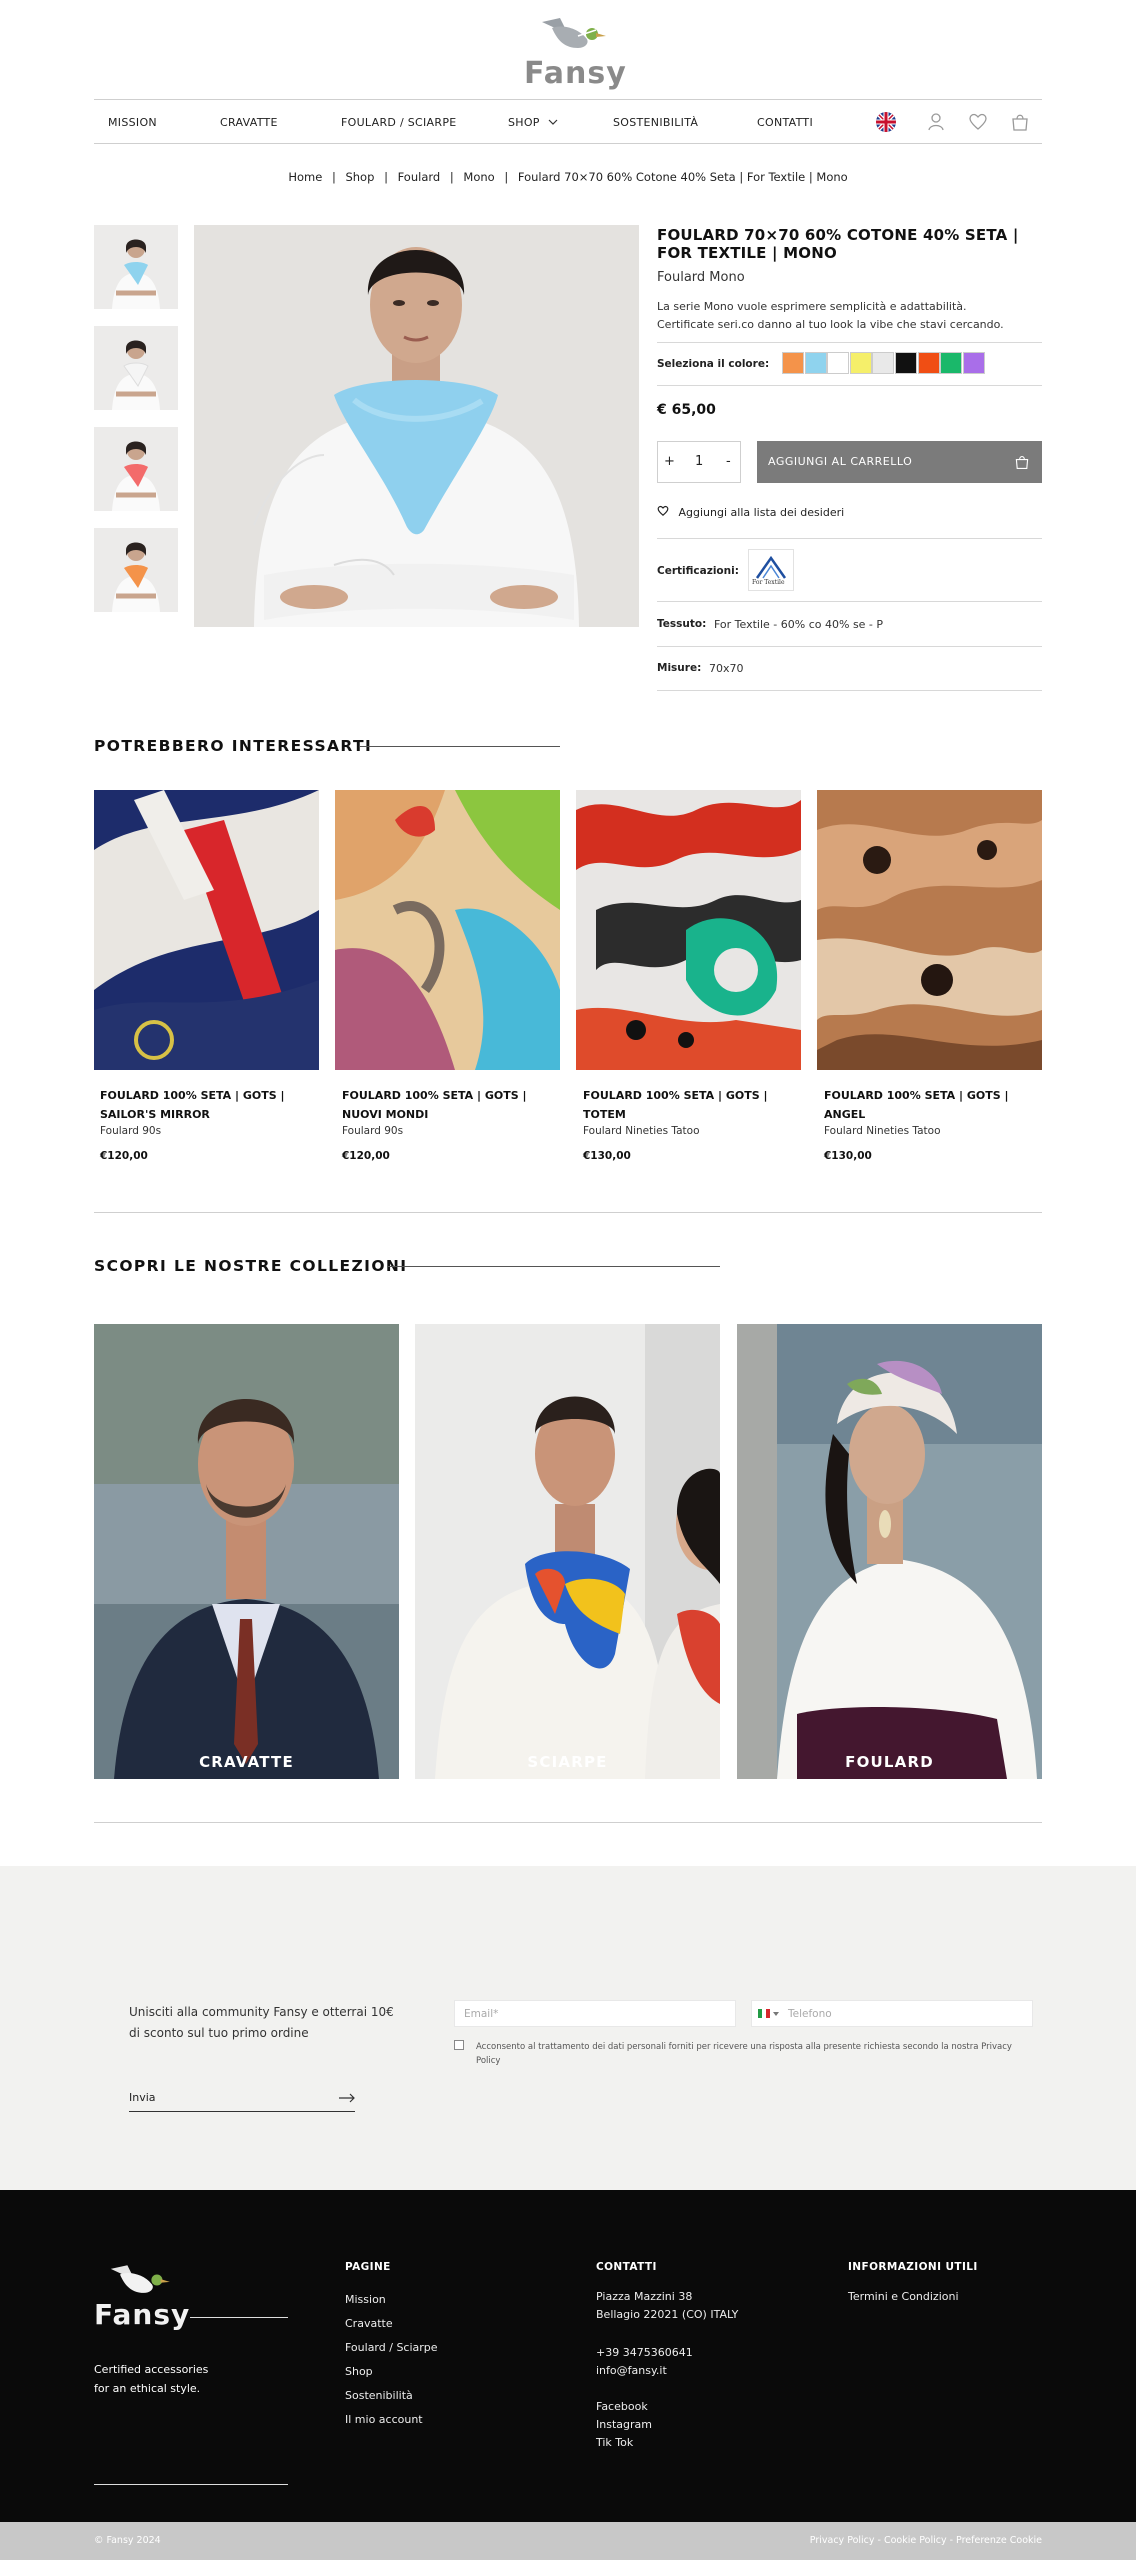 This screenshot has width=1136, height=2560. I want to click on qty-value: 1, so click(699, 461).